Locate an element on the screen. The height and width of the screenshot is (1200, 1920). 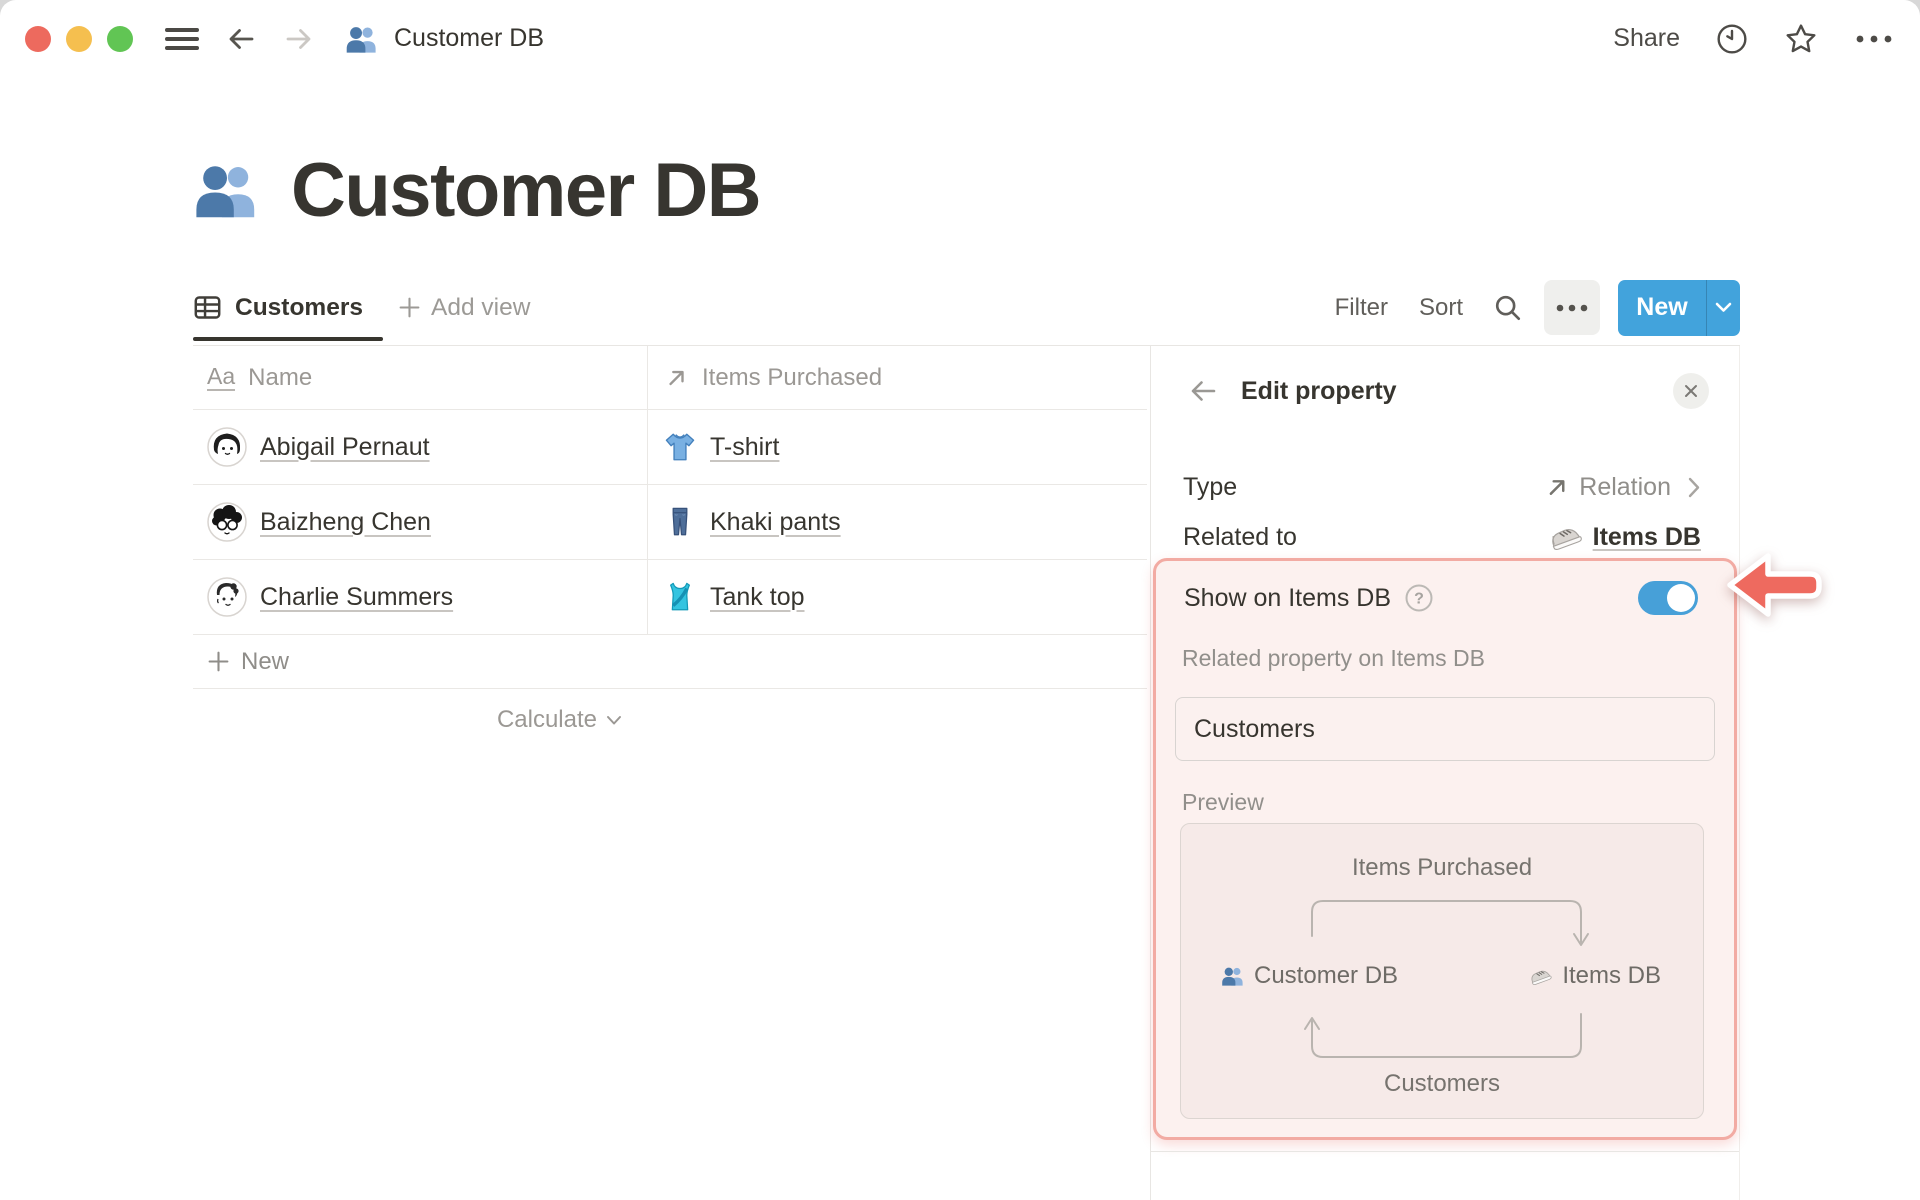
tab-label: Customers is located at coordinates (299, 307).